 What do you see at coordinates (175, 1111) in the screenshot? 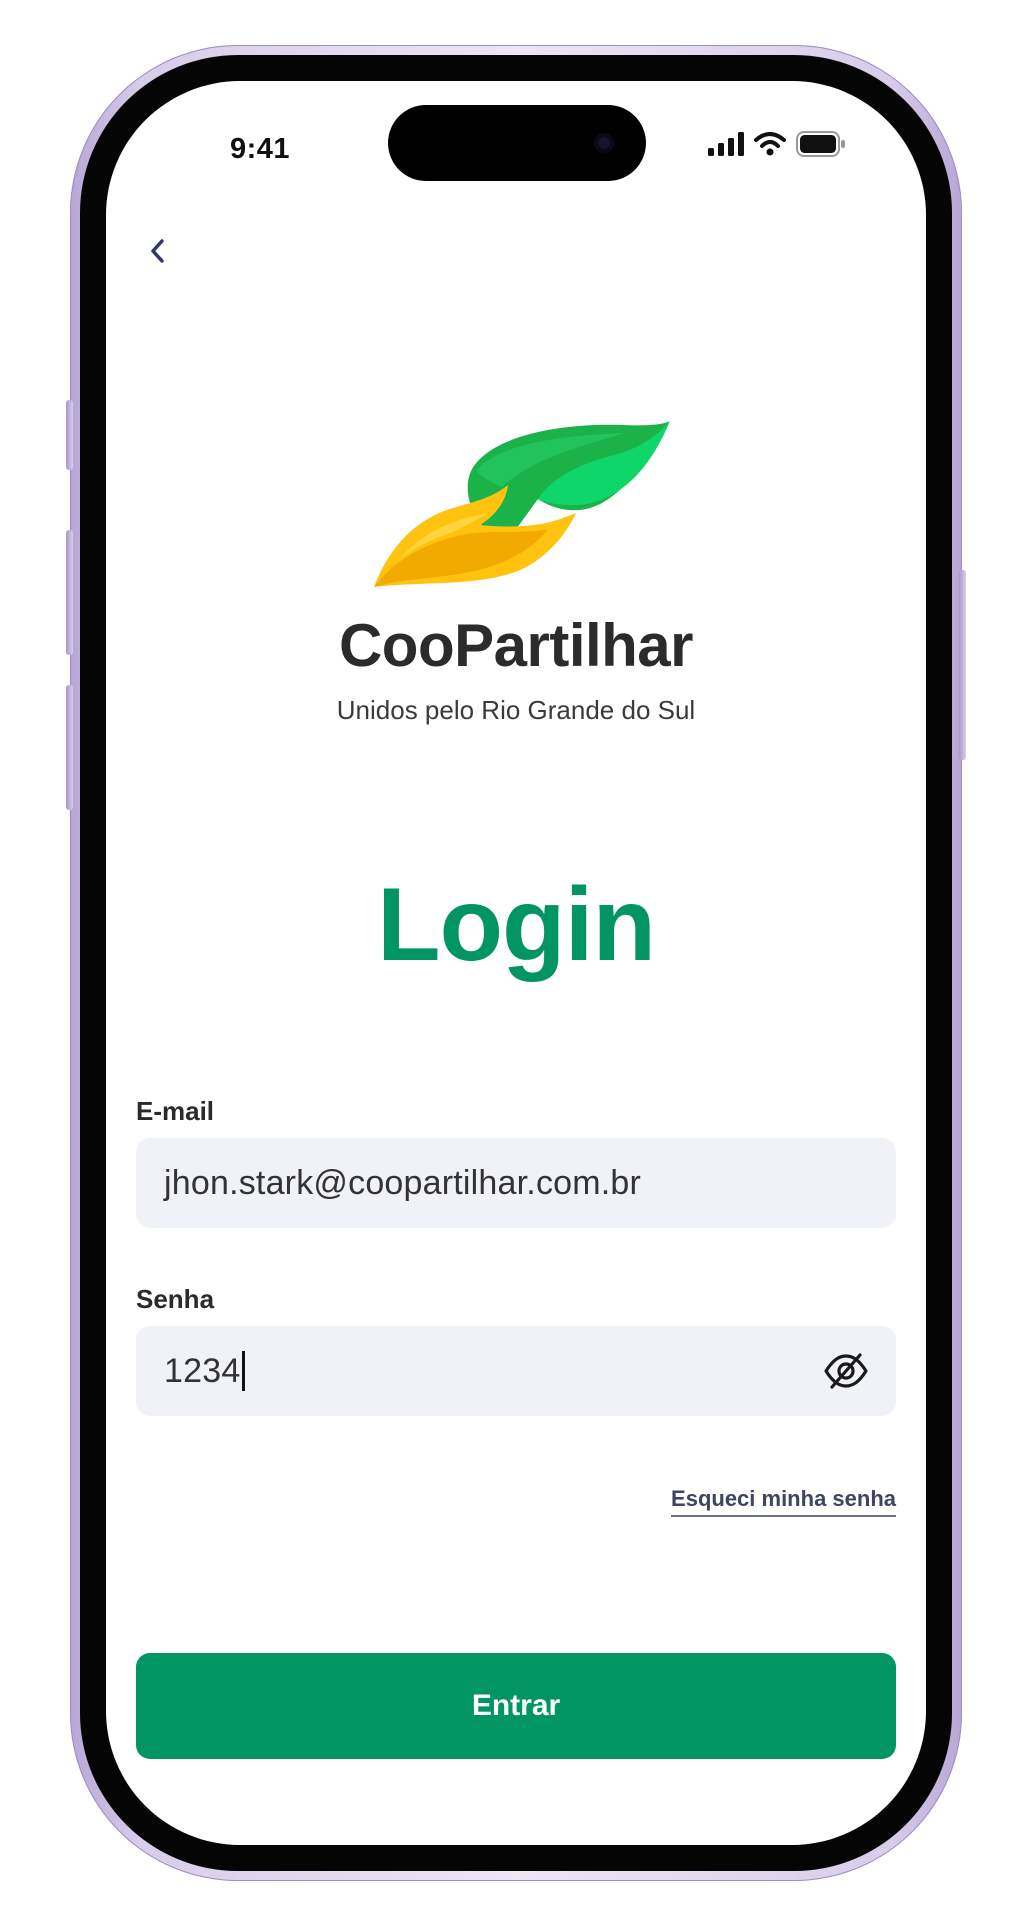
I see `email-label: E-mail` at bounding box center [175, 1111].